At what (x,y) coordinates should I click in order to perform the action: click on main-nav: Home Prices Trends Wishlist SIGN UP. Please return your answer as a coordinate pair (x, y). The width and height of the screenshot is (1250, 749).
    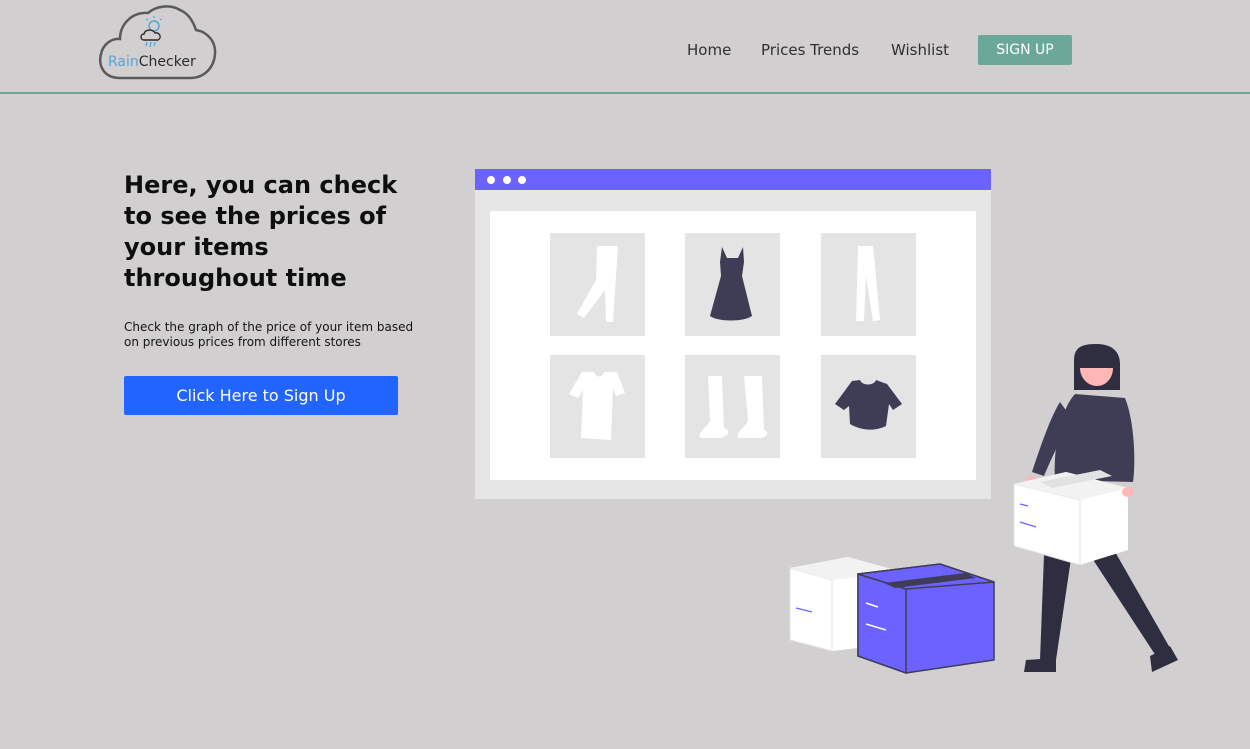
    Looking at the image, I should click on (625, 50).